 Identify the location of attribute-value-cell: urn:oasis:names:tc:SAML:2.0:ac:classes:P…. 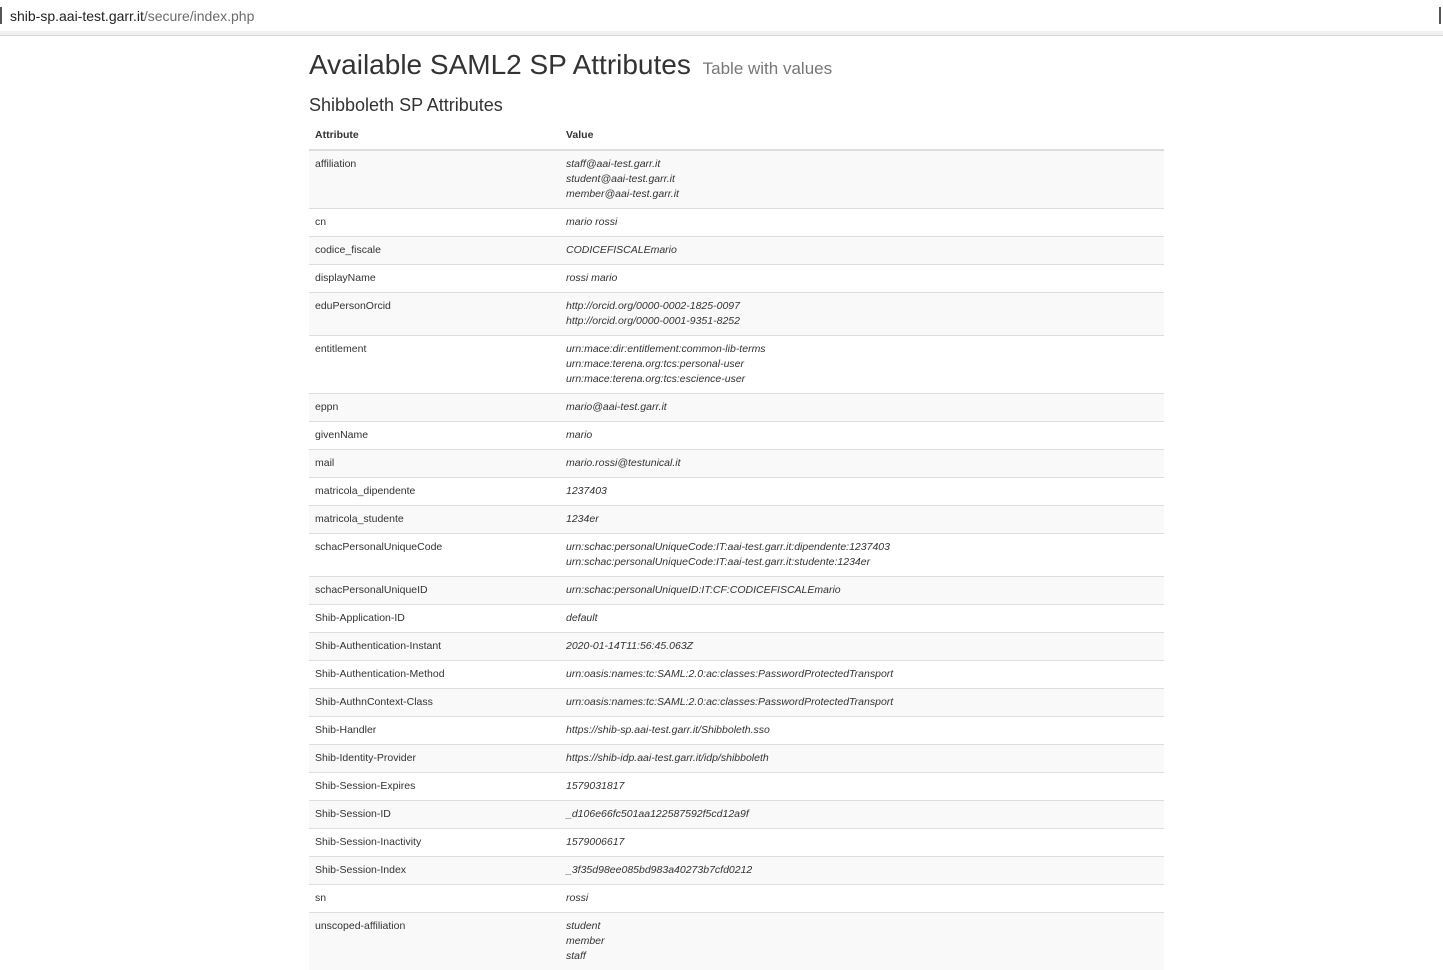
(862, 703).